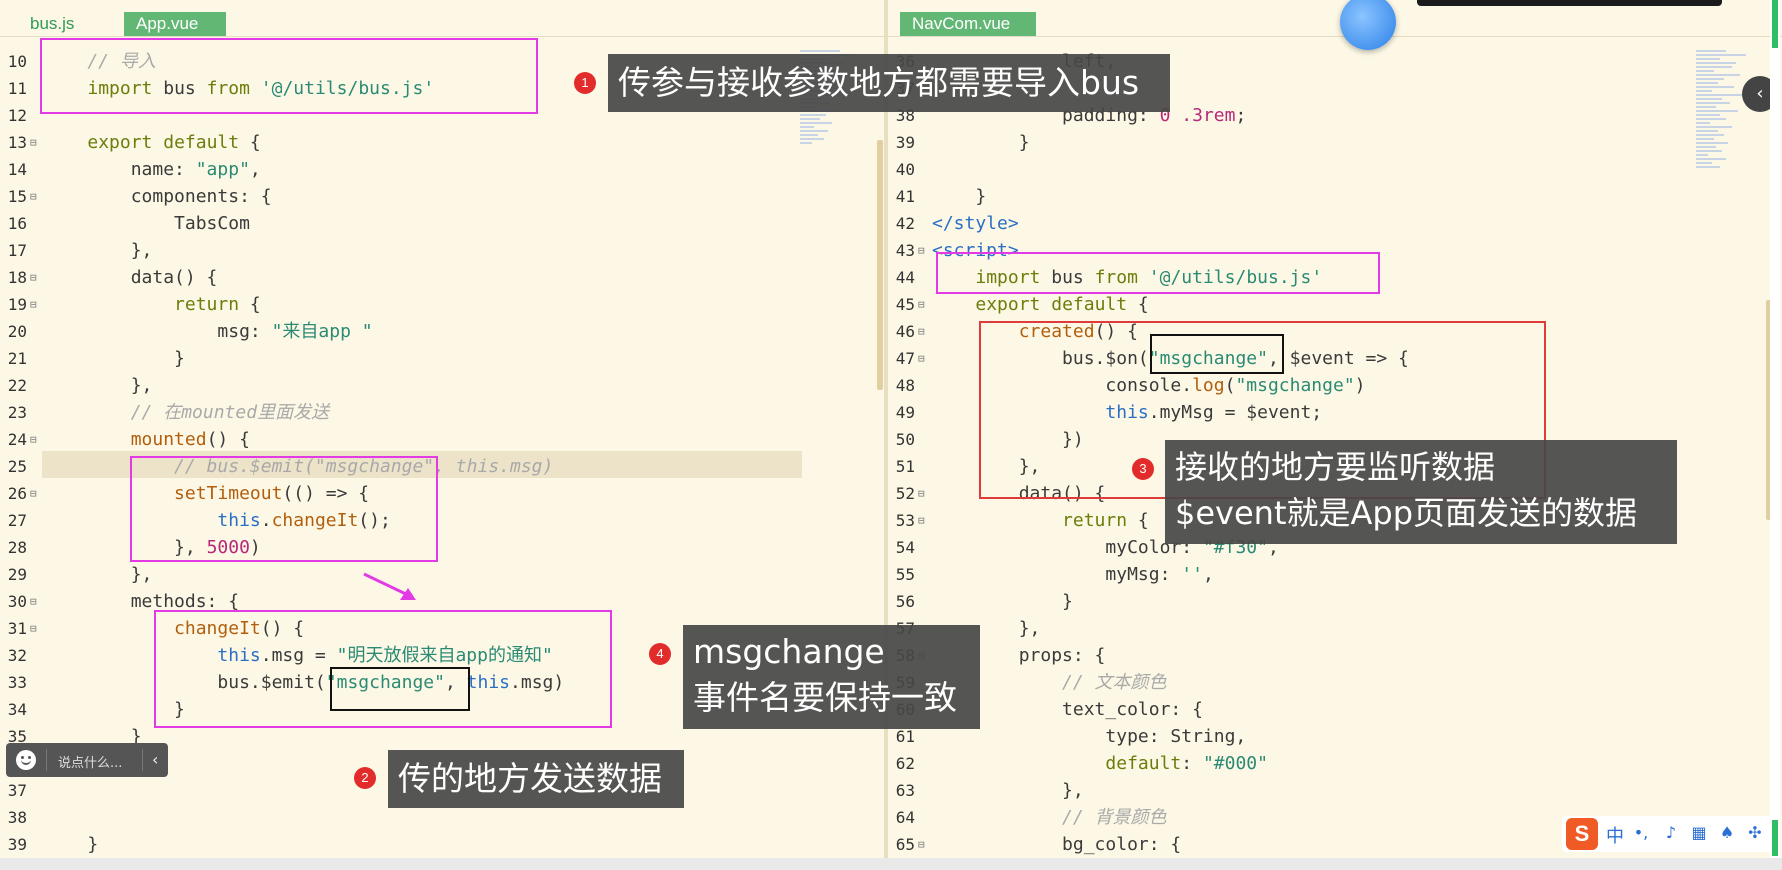 The height and width of the screenshot is (870, 1782). What do you see at coordinates (1335, 304) in the screenshot?
I see `code-line: 45 ⊟ export default {` at bounding box center [1335, 304].